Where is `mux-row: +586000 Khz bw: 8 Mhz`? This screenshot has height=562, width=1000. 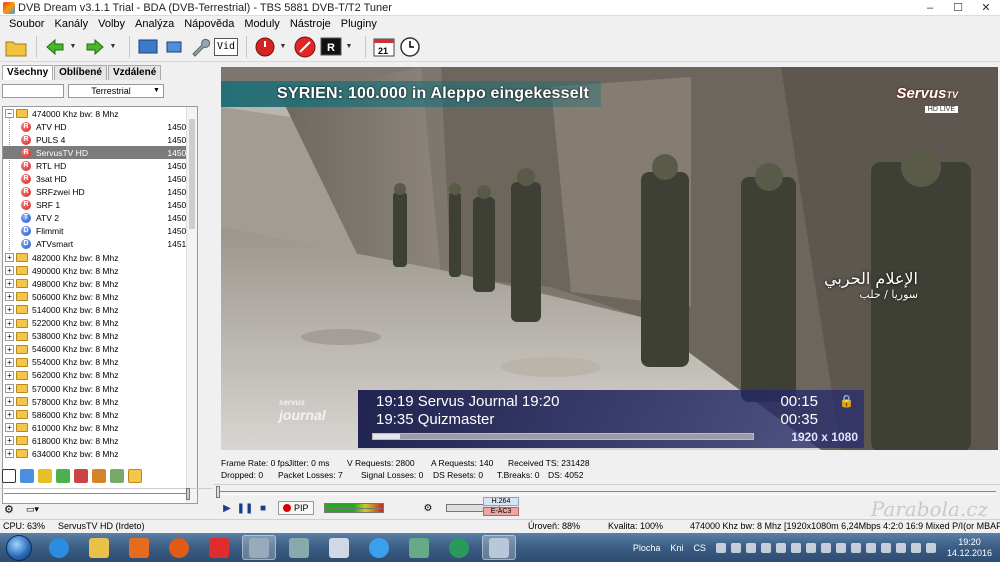
mux-row: +586000 Khz bw: 8 Mhz is located at coordinates (100, 414).